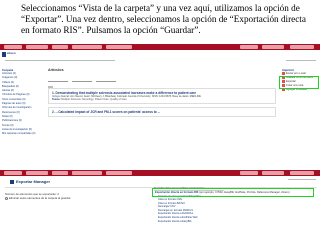  I want to click on export-highlight-box, so click(299, 82).